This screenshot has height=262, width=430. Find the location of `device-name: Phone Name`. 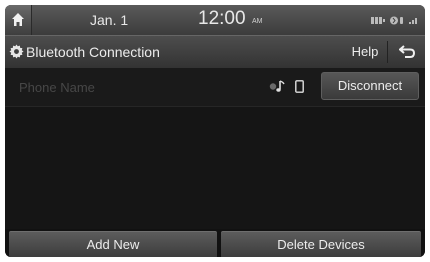

device-name: Phone Name is located at coordinates (57, 87).